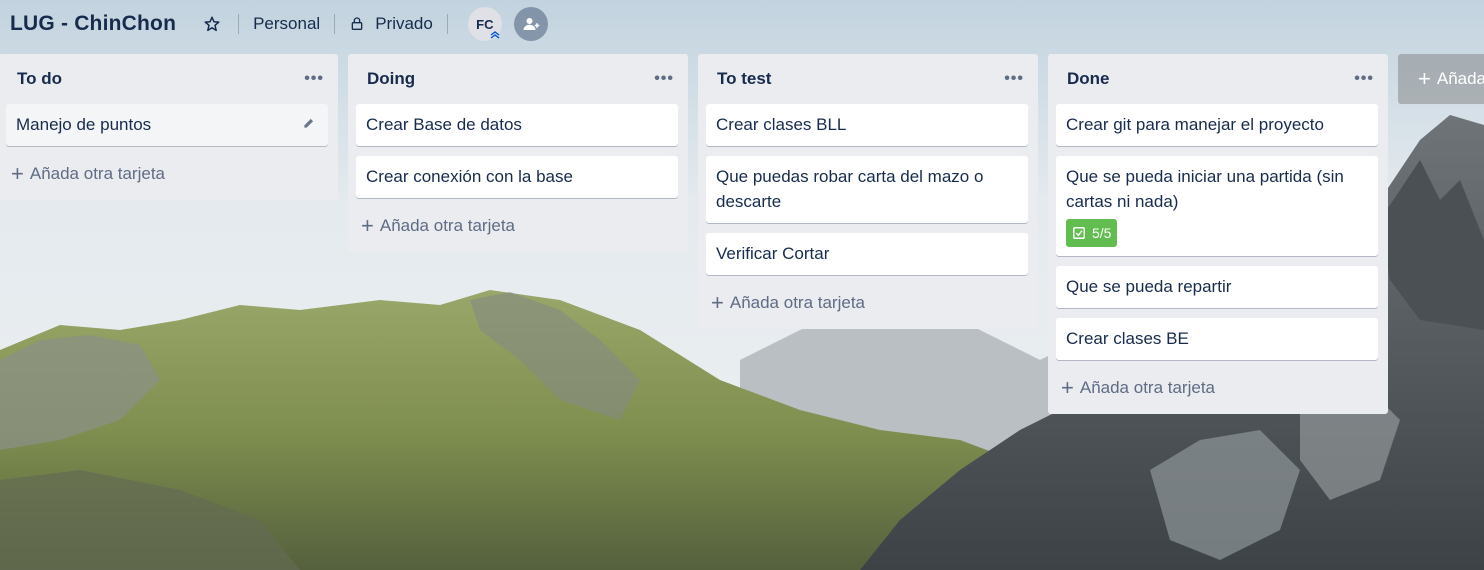 This screenshot has height=570, width=1484. I want to click on card: Crear Base de datos, so click(517, 125).